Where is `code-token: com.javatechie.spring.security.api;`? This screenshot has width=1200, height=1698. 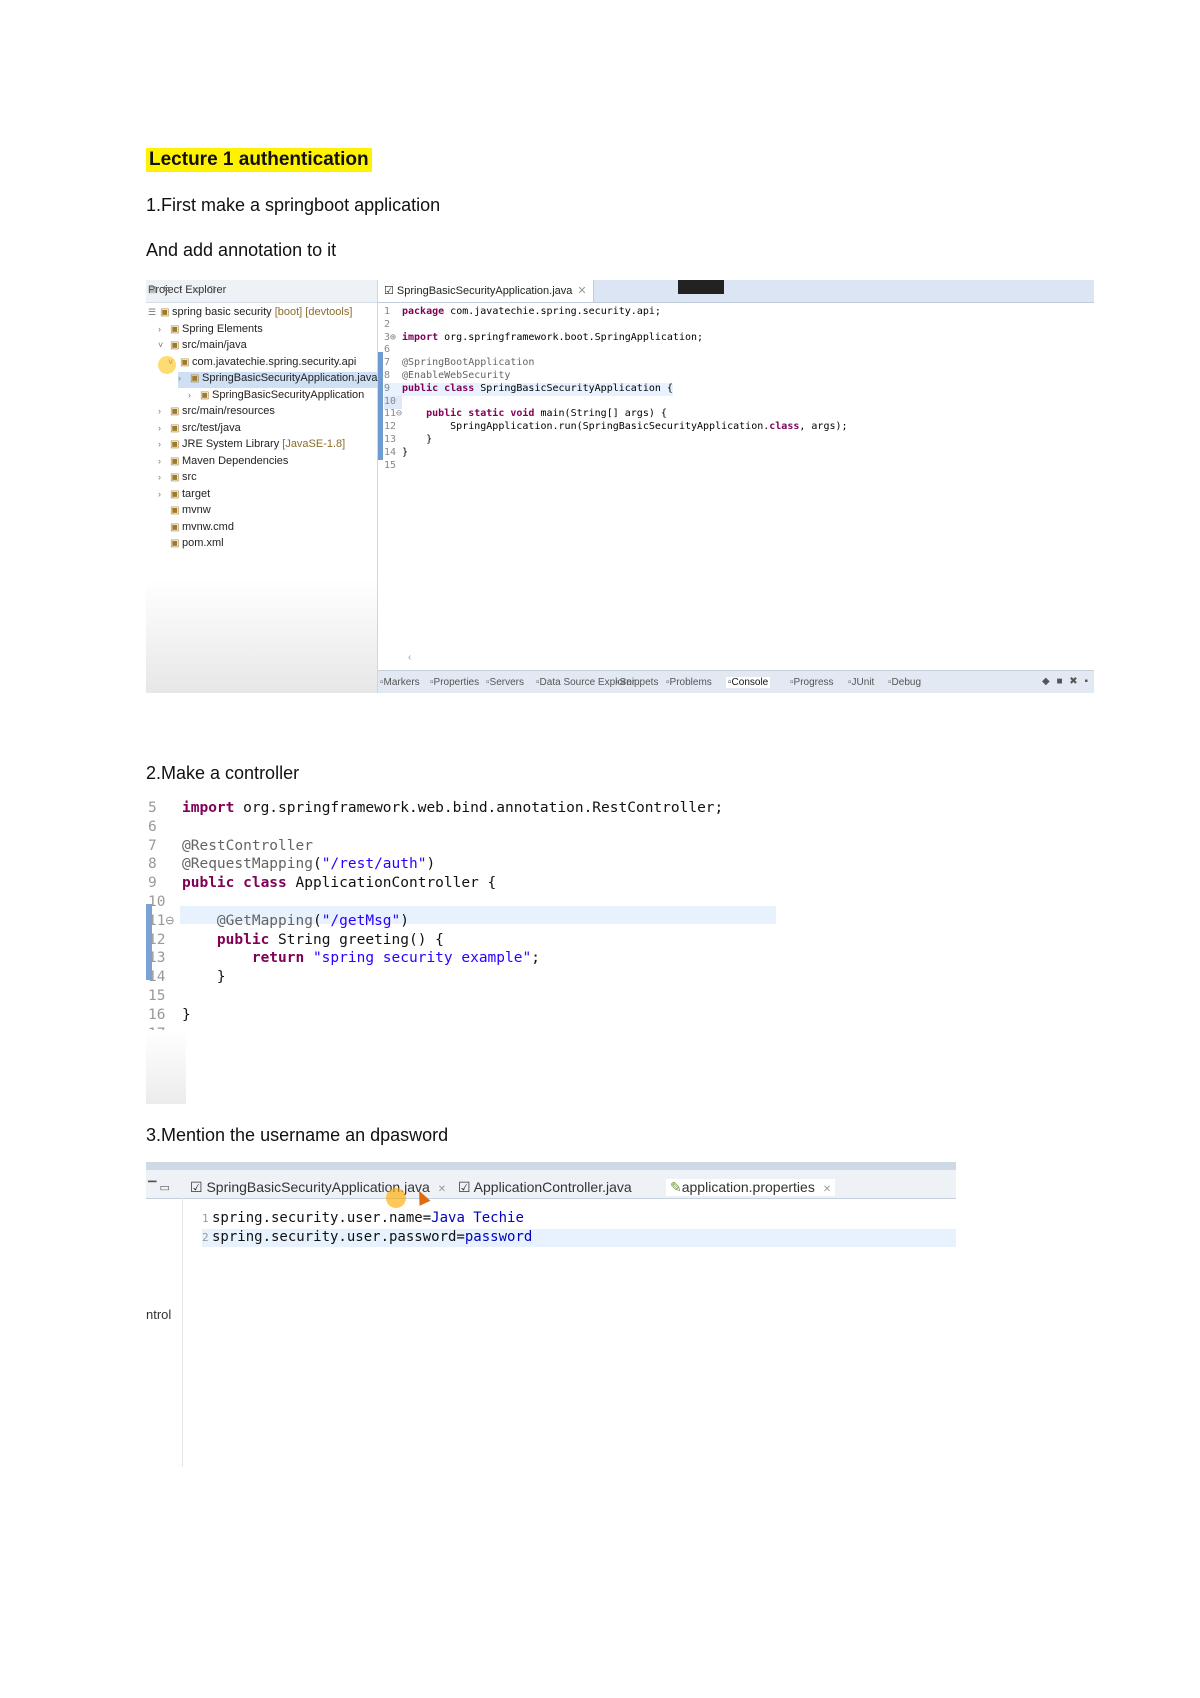 code-token: com.javatechie.spring.security.api; is located at coordinates (552, 311).